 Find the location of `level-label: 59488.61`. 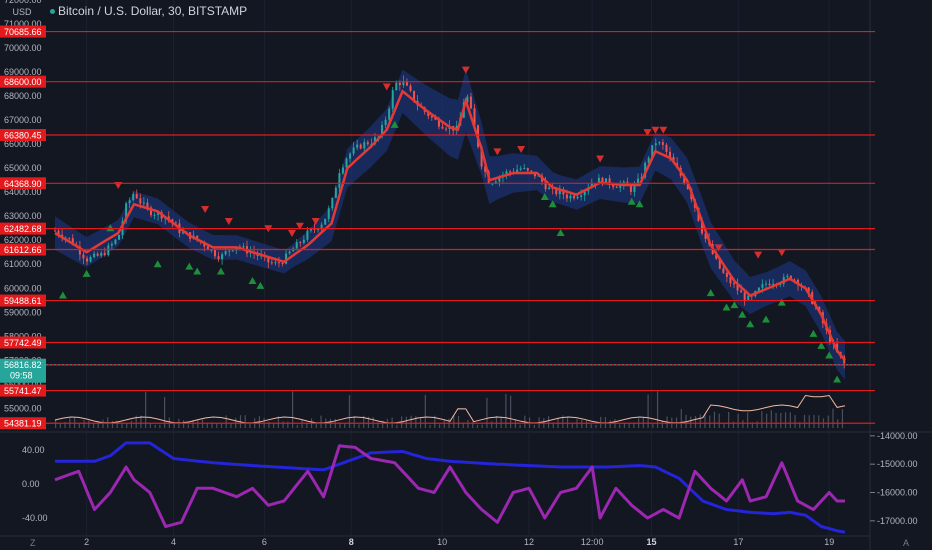

level-label: 59488.61 is located at coordinates (23, 301).